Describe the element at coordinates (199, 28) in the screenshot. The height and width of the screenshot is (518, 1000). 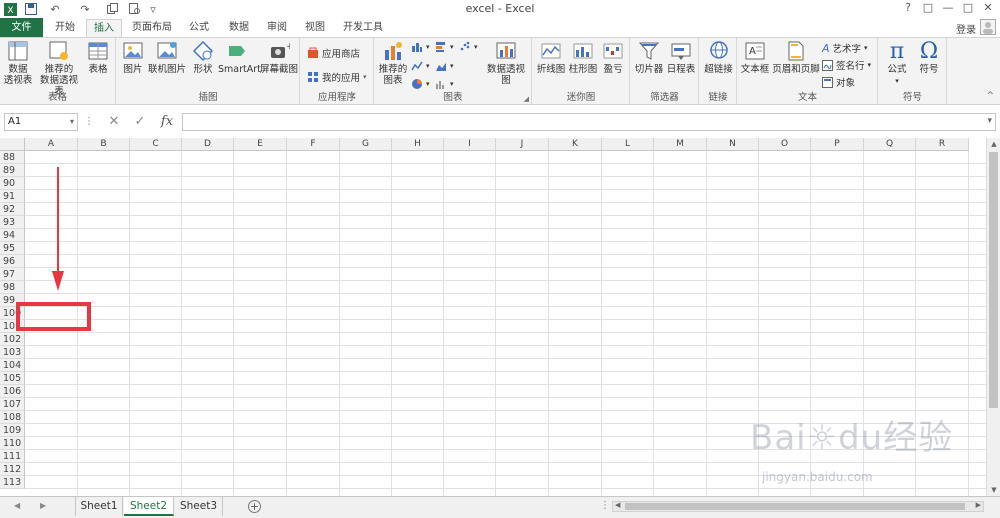
I see `tab-formulas: 公式` at that location.